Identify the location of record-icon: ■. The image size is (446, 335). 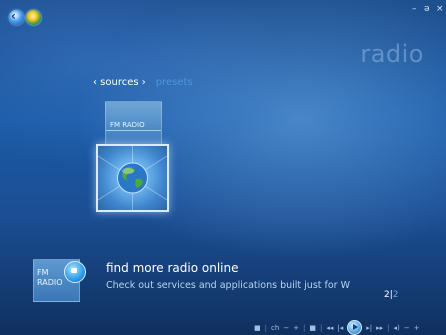
(312, 328).